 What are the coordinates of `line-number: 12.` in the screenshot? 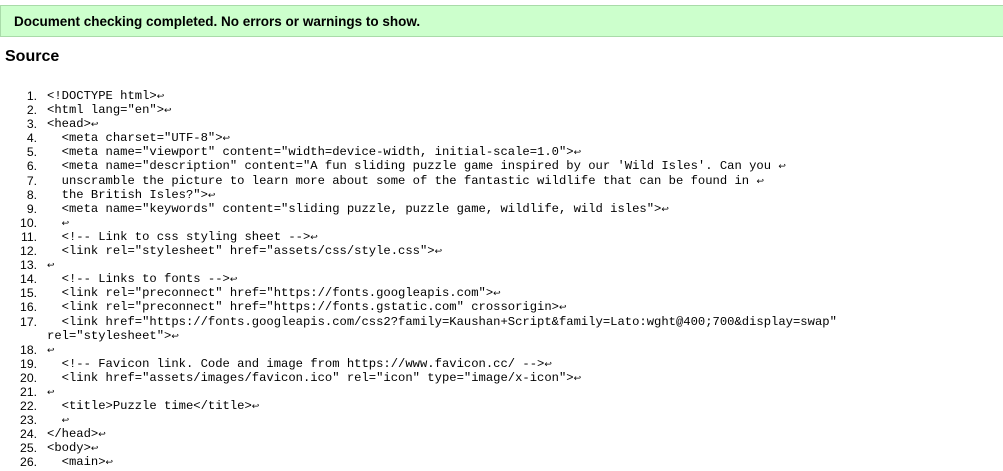 It's located at (28, 251).